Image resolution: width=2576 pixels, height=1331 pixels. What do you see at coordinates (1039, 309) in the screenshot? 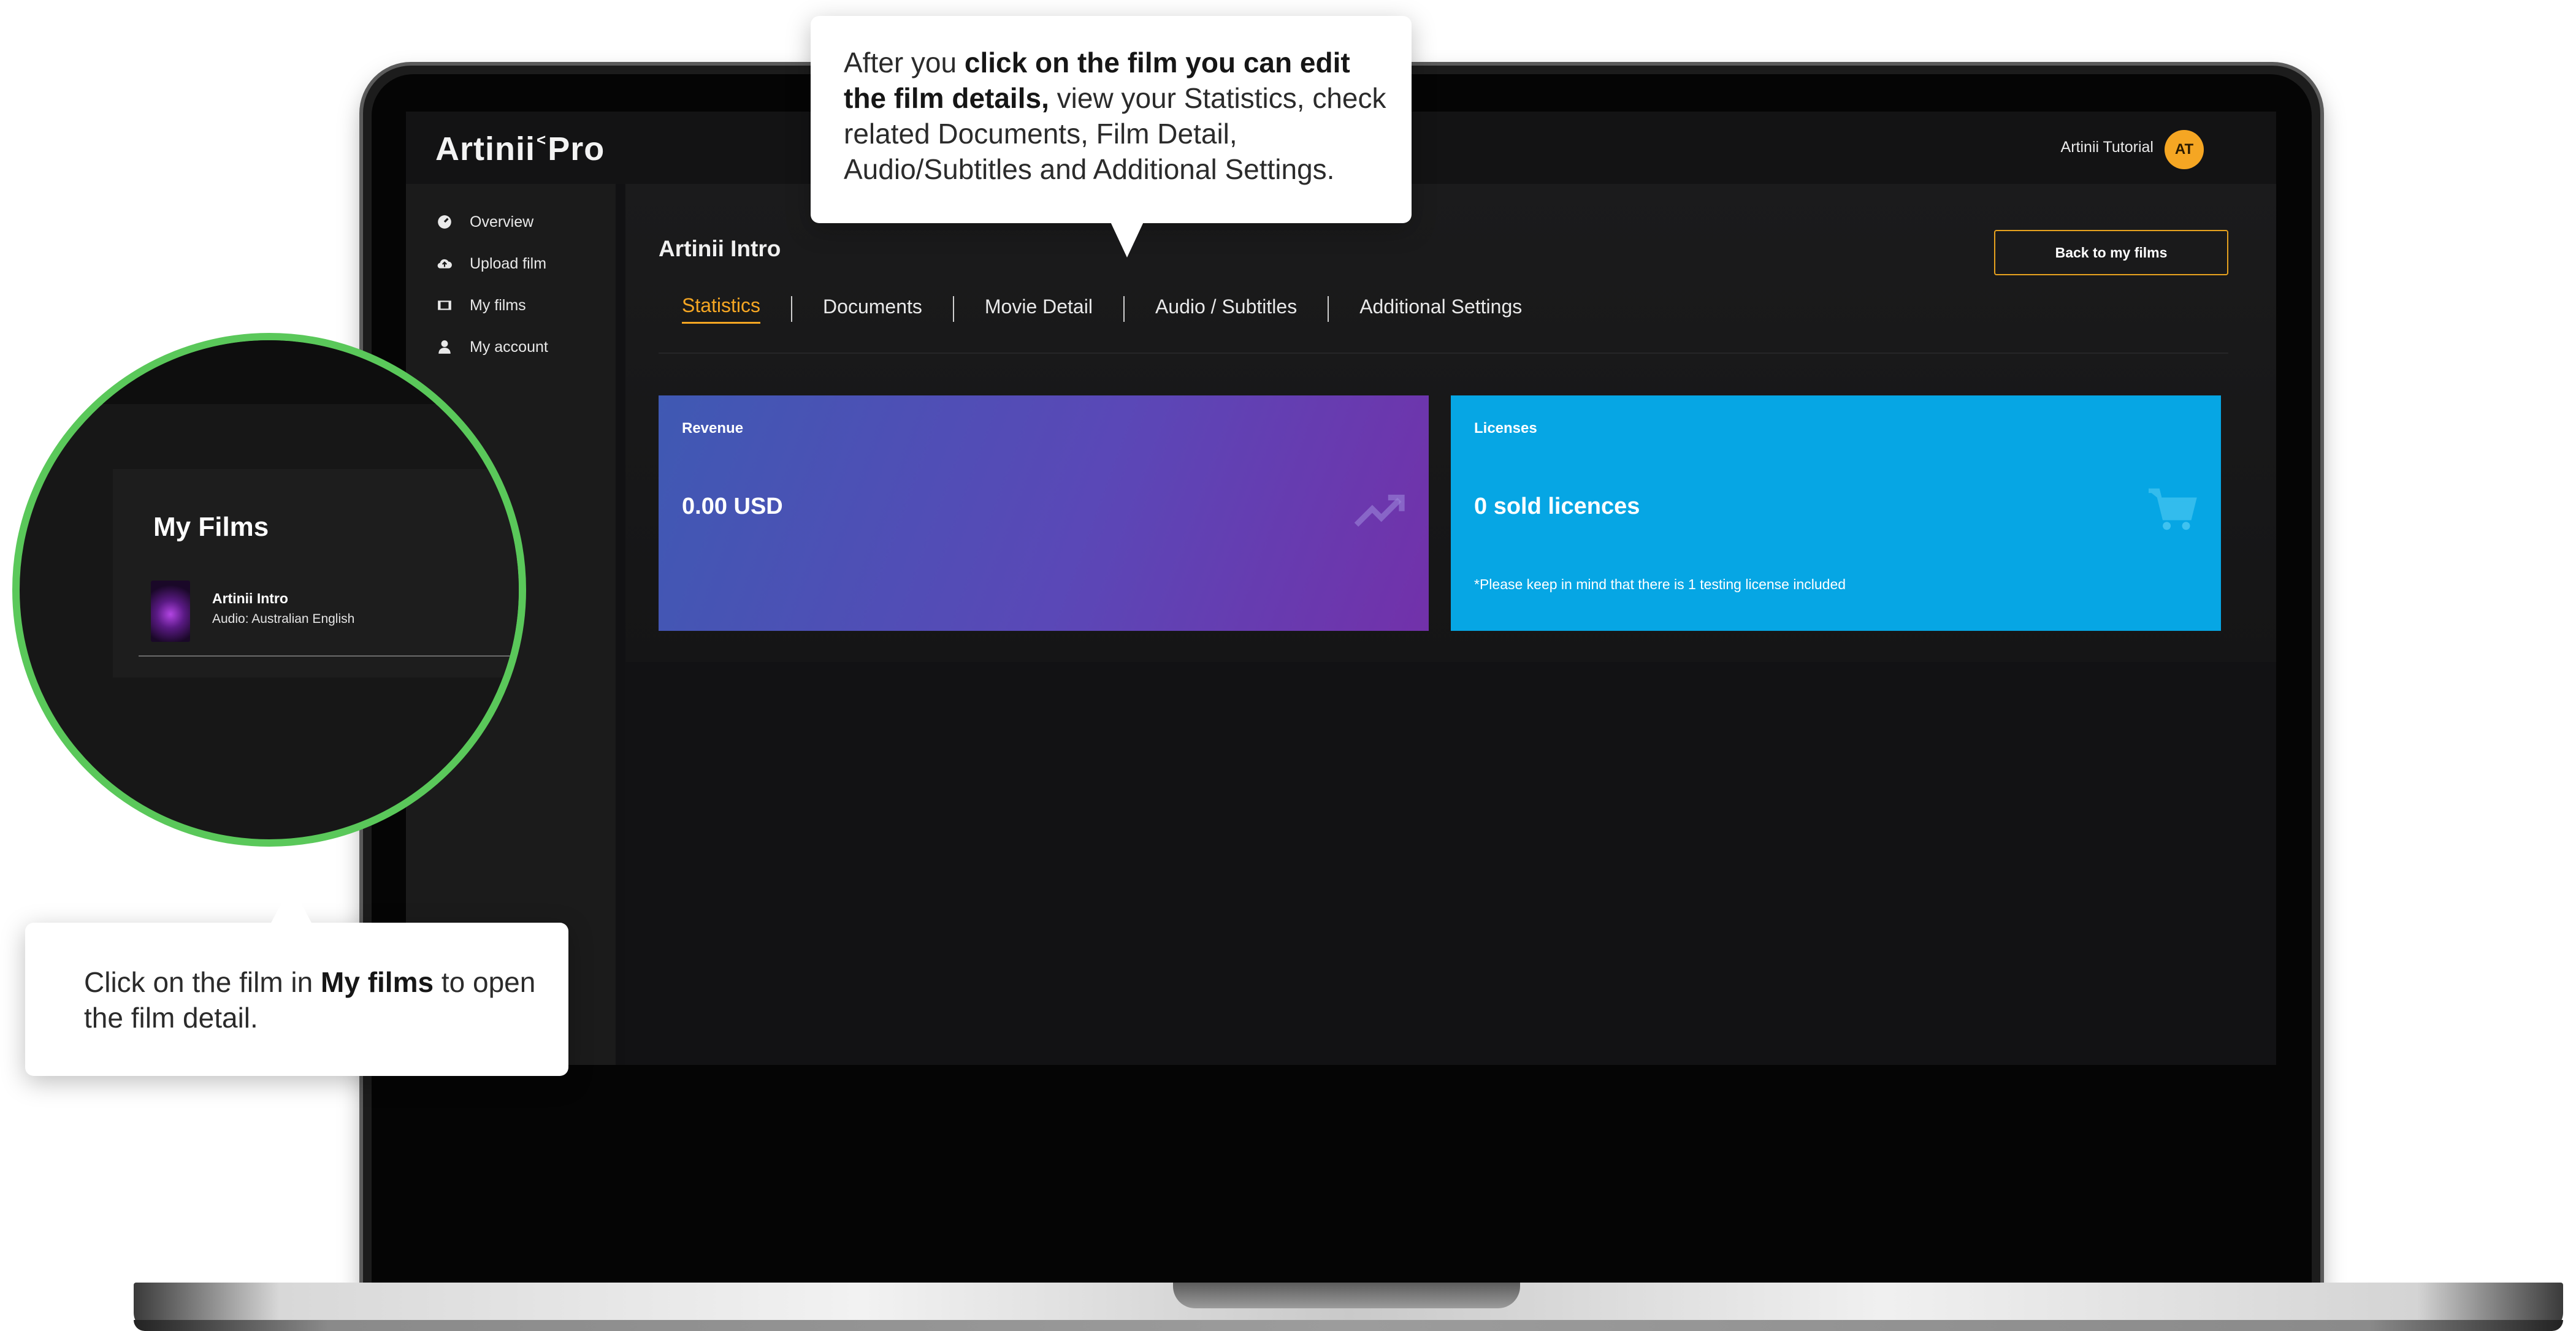
I see `tab-movie-detail: Movie Detail` at bounding box center [1039, 309].